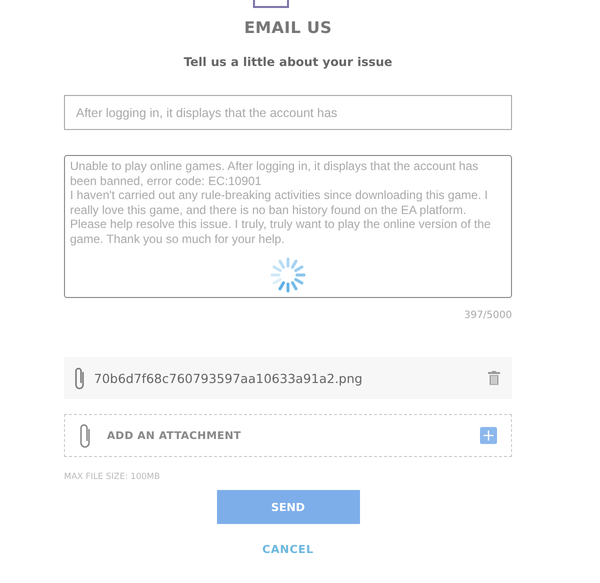  Describe the element at coordinates (288, 435) in the screenshot. I see `attachment-dropzone: ADD AN ATTACHMENT` at that location.